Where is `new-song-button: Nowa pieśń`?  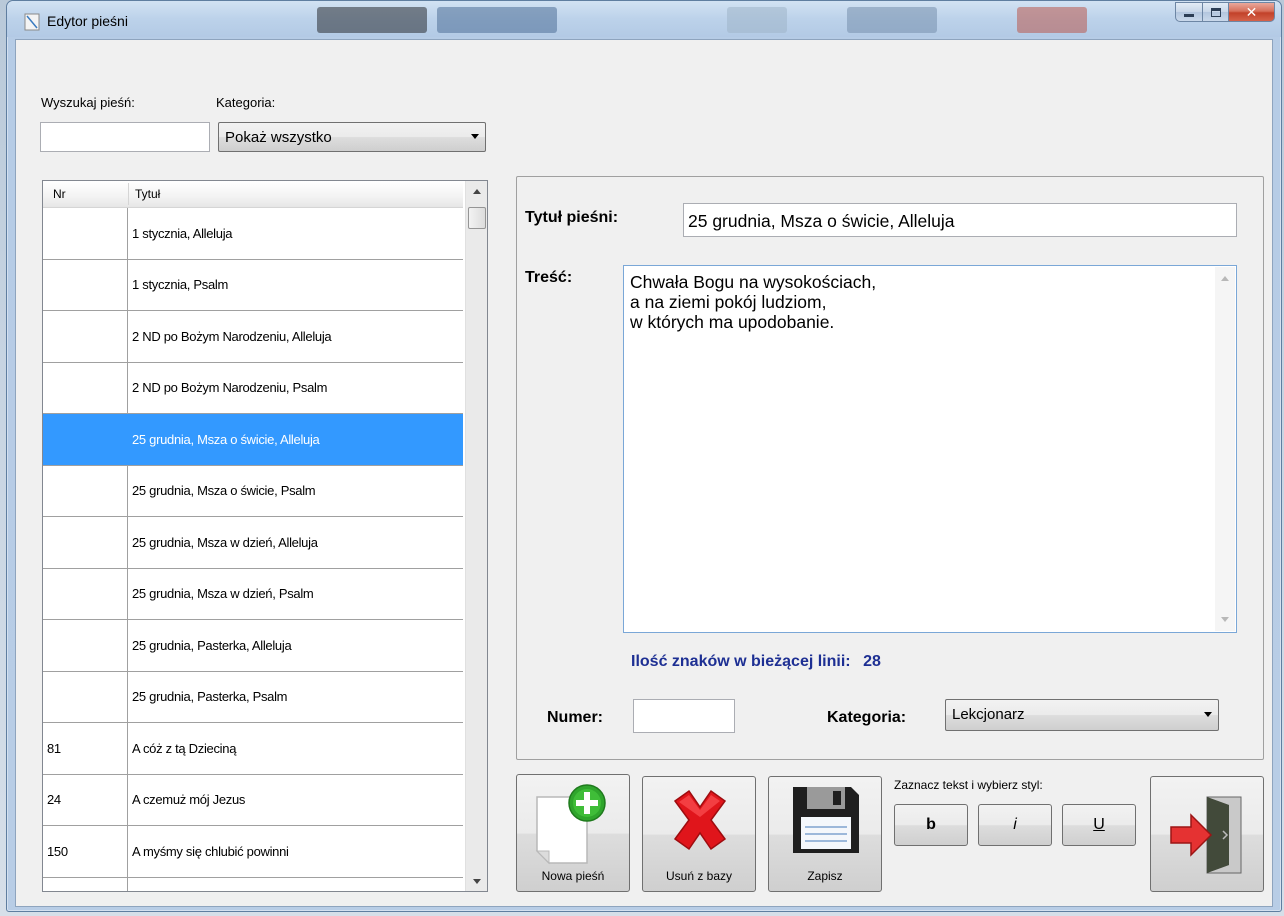 new-song-button: Nowa pieśń is located at coordinates (573, 833).